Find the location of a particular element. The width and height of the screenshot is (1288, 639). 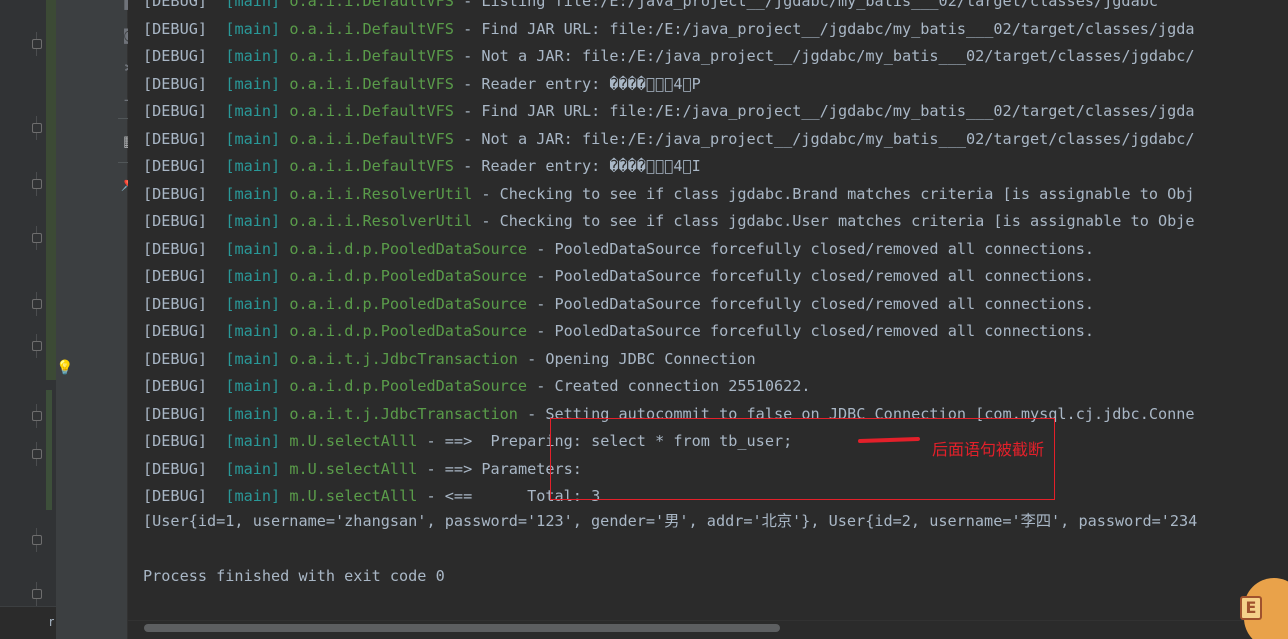

editor-gutter: r is located at coordinates (28, 319).